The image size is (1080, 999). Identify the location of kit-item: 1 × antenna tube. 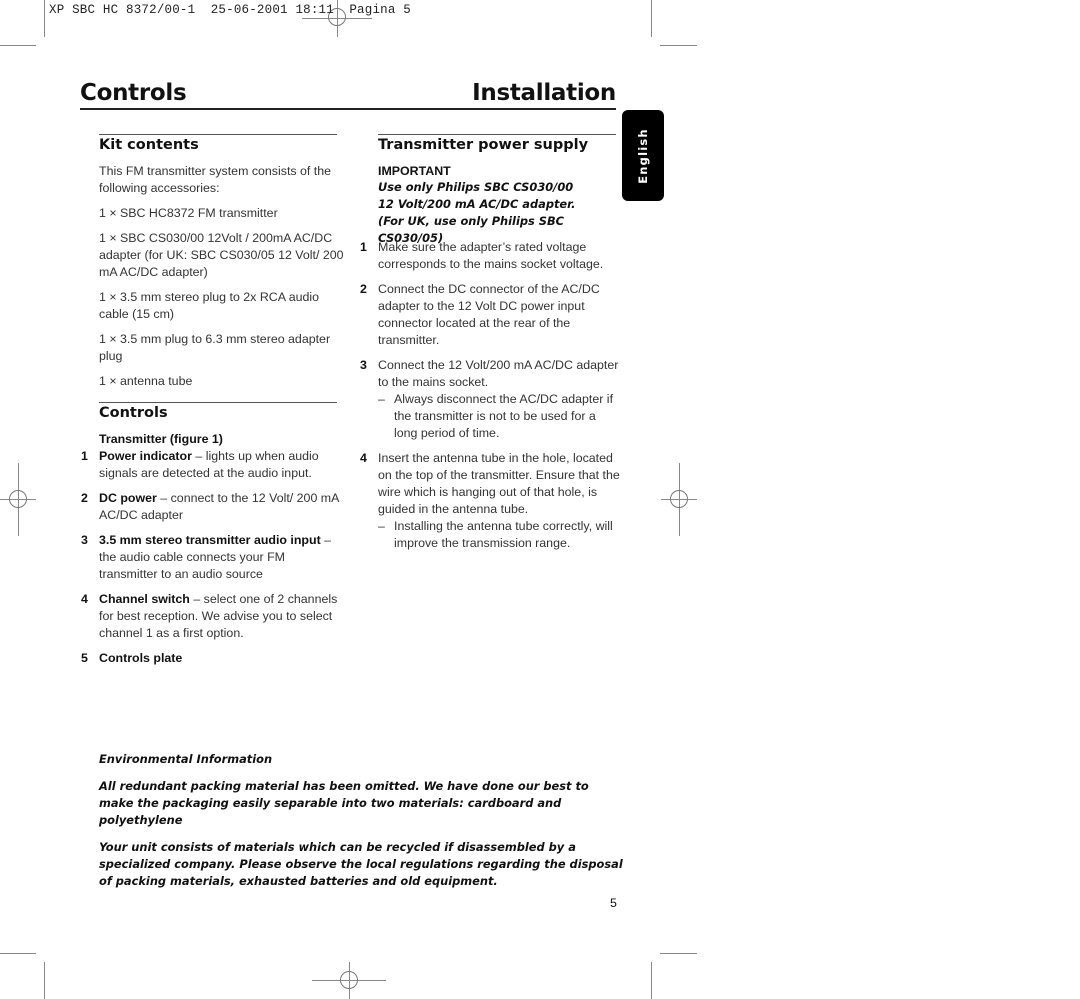
(146, 381).